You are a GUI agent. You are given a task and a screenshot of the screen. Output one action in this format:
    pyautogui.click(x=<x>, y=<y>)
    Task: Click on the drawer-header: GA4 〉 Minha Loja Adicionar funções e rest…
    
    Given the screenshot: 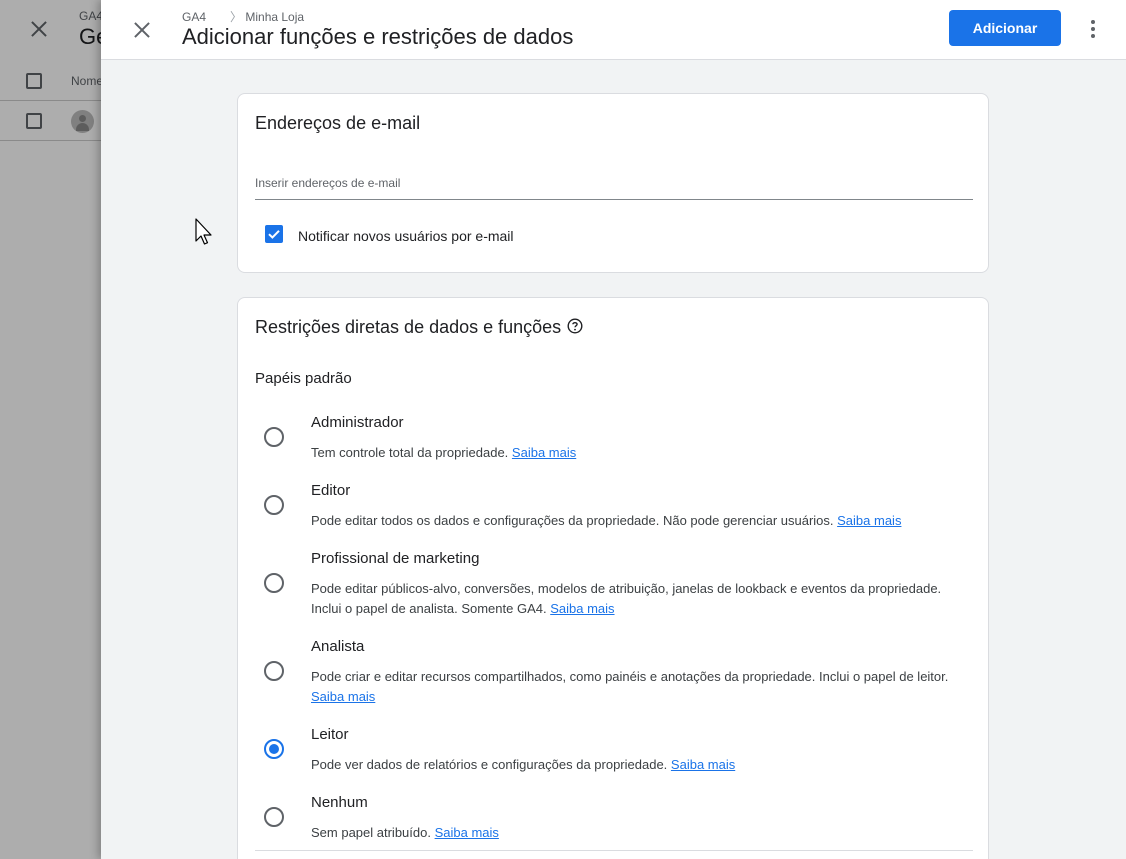 What is the action you would take?
    pyautogui.click(x=613, y=30)
    